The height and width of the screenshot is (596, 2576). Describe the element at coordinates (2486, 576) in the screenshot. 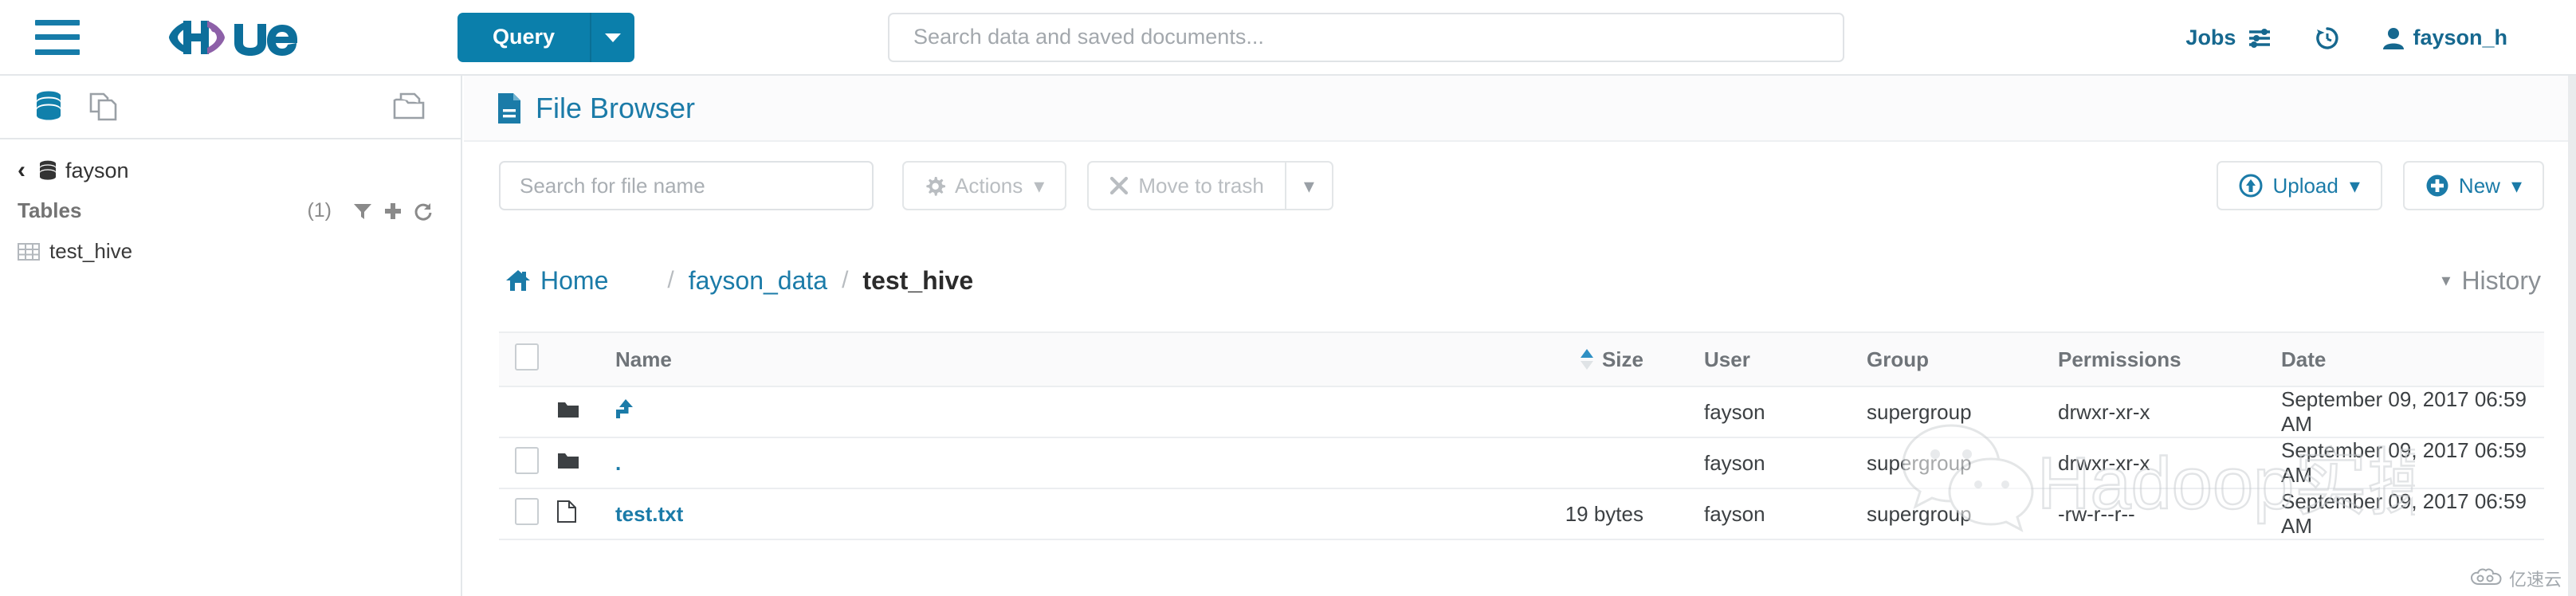

I see `cloud-icon` at that location.